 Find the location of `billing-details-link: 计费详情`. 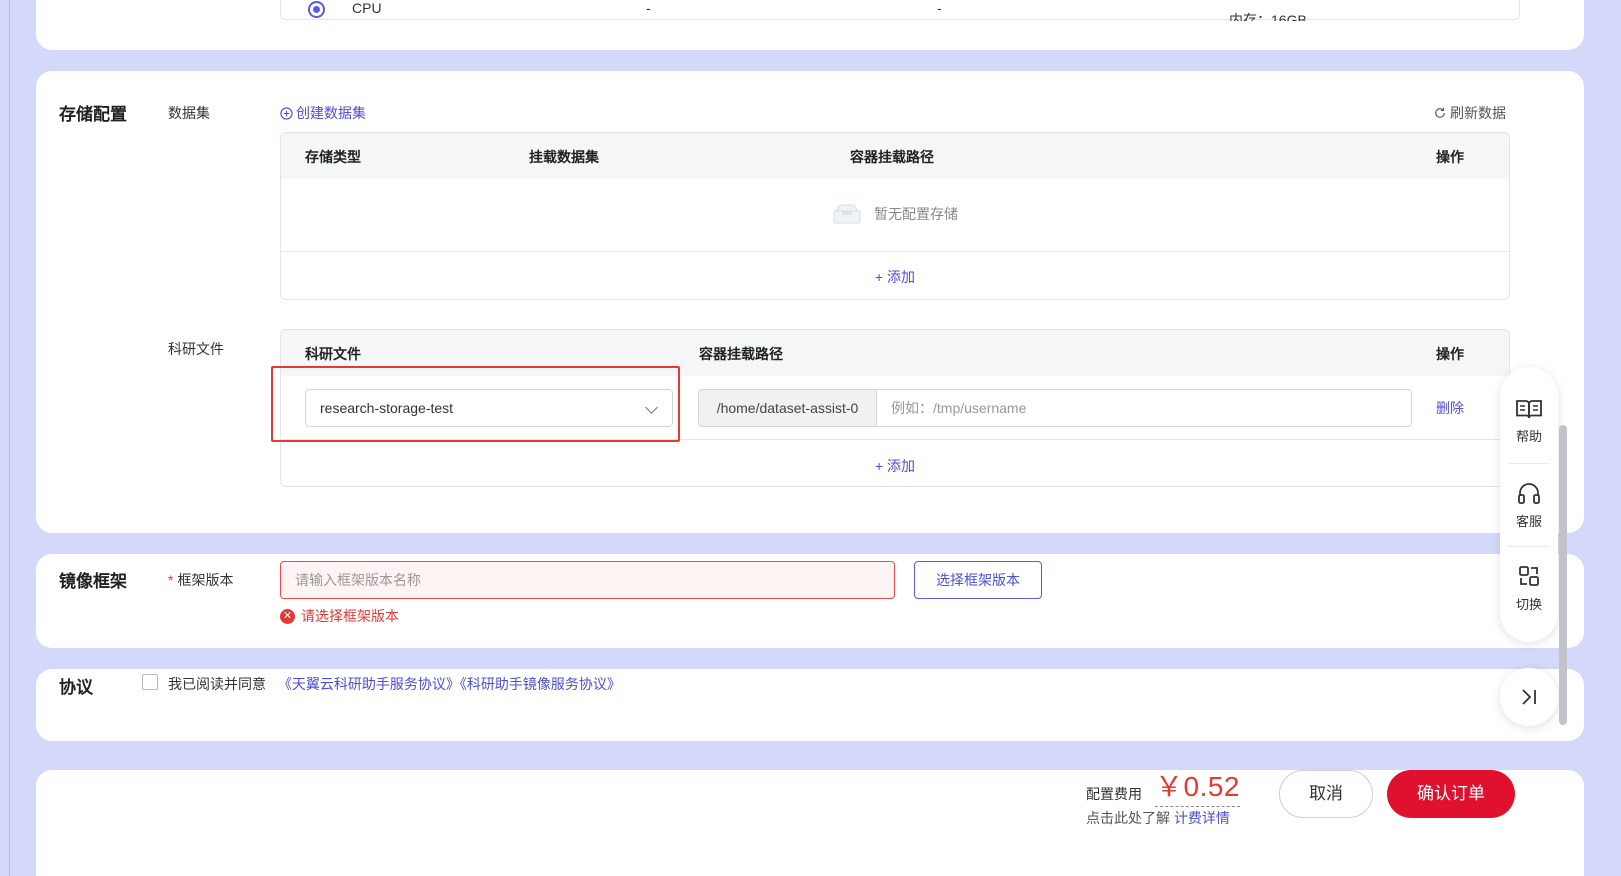

billing-details-link: 计费详情 is located at coordinates (1202, 818).